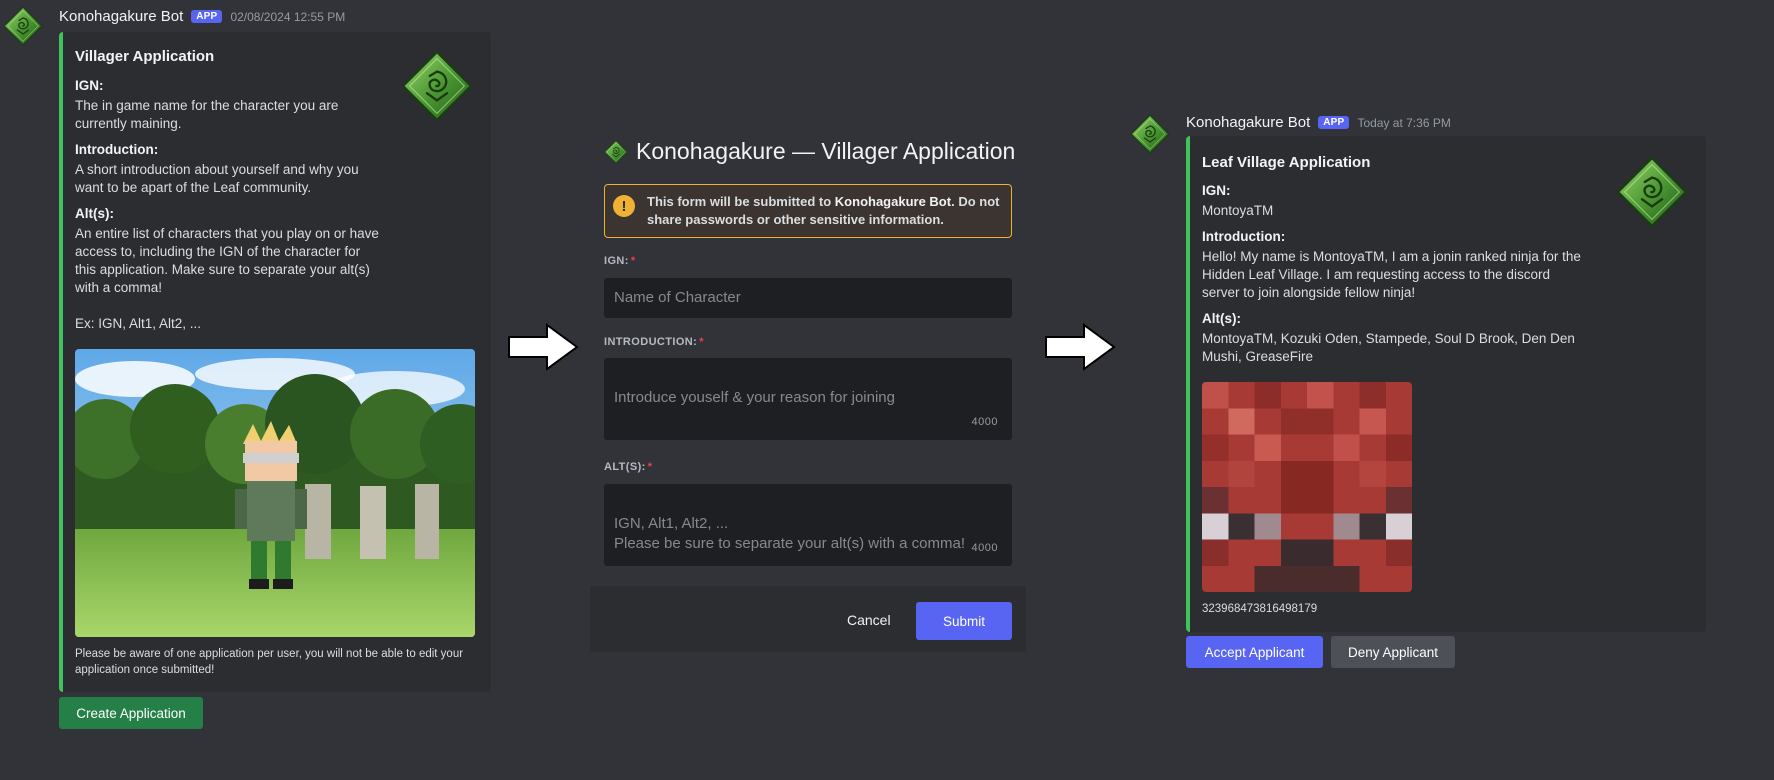 This screenshot has width=1774, height=780. Describe the element at coordinates (131, 713) in the screenshot. I see `create-application-button: Create Application` at that location.